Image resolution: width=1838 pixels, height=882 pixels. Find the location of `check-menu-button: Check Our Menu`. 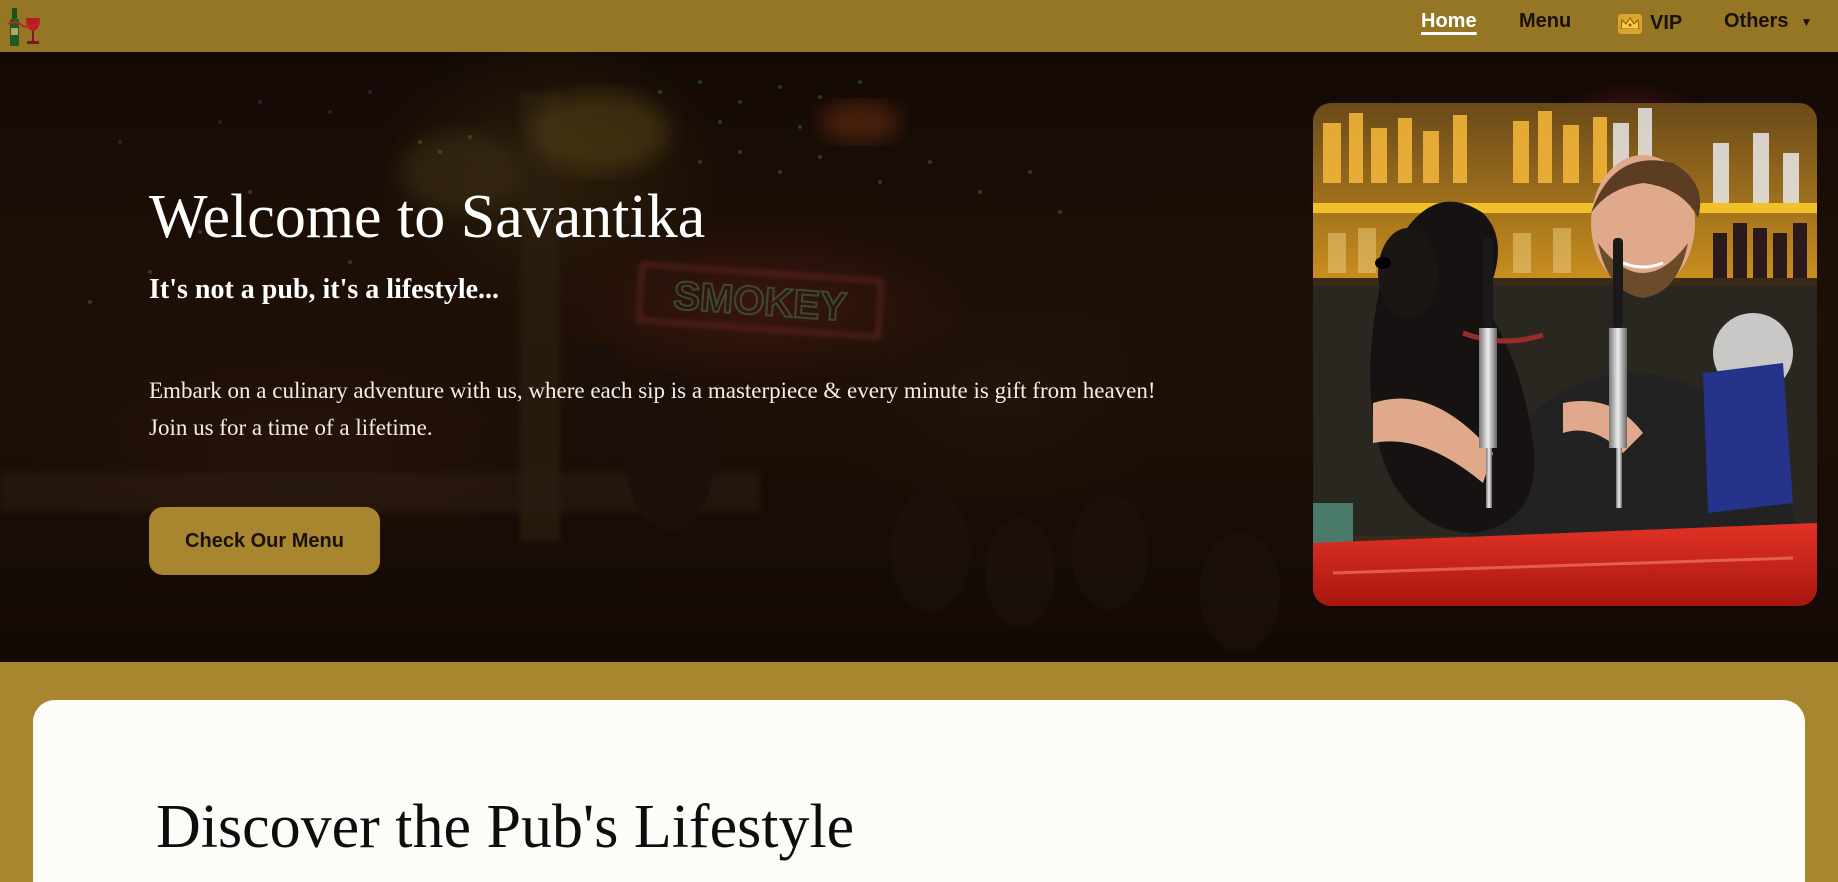

check-menu-button: Check Our Menu is located at coordinates (264, 541).